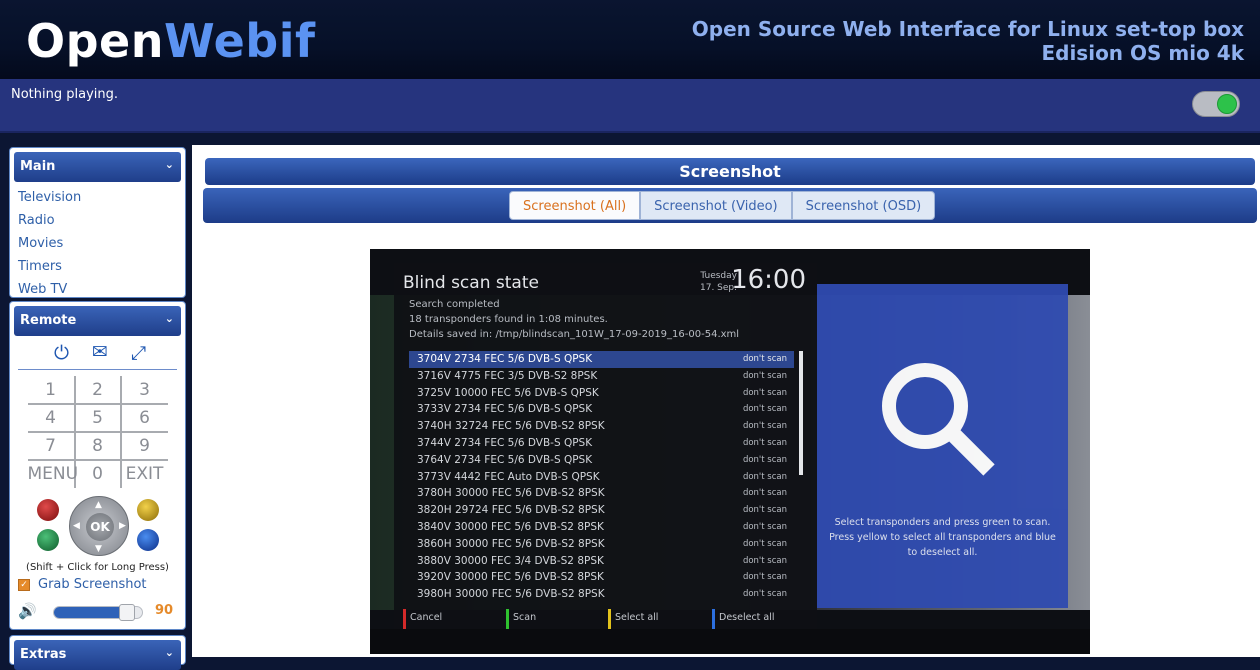  I want to click on key-2: 2, so click(98, 390).